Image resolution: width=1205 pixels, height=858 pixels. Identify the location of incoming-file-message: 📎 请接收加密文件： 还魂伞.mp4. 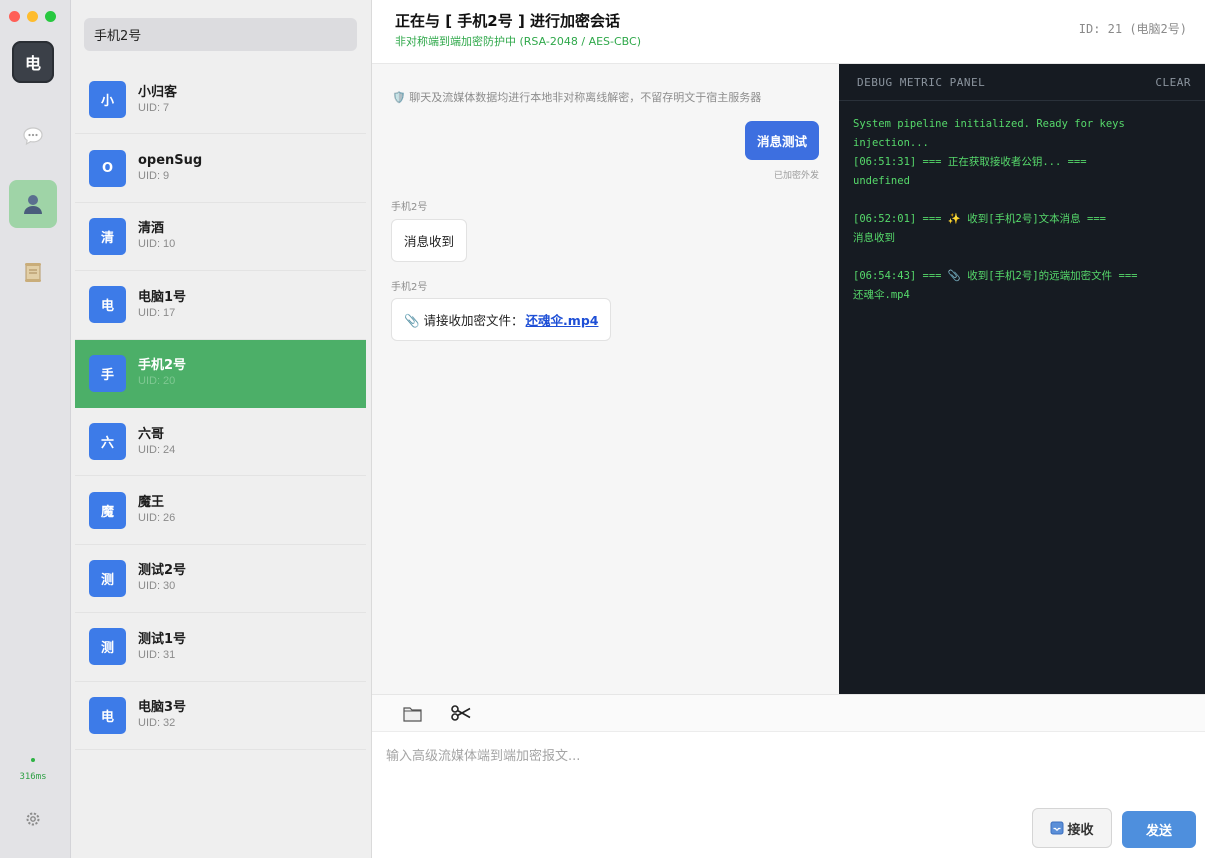
(501, 319).